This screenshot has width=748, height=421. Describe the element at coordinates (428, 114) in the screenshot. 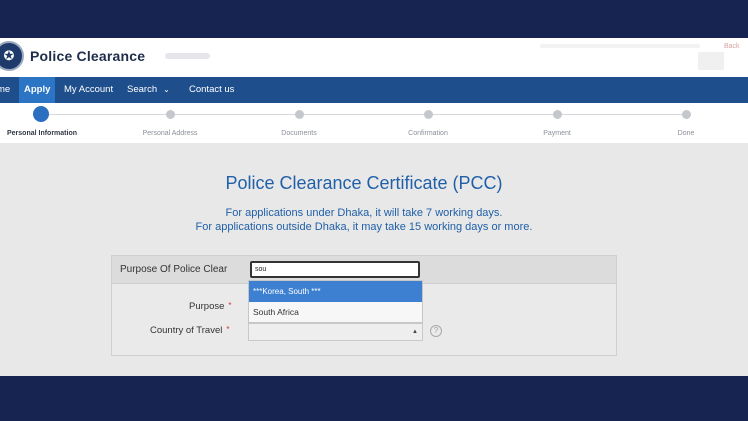

I see `step-dot-confirmation` at that location.